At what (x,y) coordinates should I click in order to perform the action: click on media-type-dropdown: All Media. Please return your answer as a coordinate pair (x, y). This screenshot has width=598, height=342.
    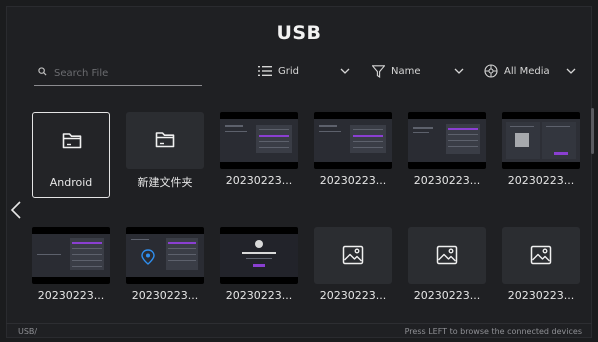
    Looking at the image, I should click on (530, 71).